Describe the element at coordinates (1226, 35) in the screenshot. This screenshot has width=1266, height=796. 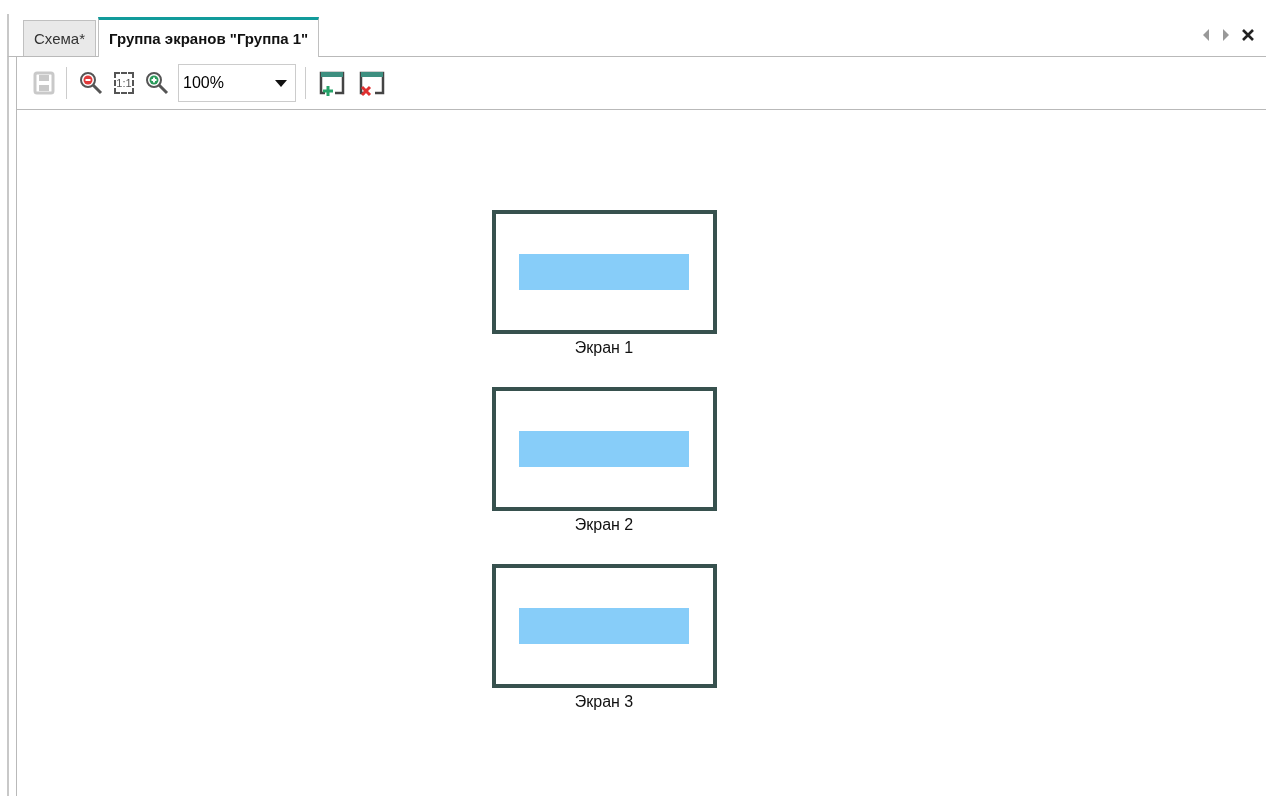
I see `scroll-right-icon` at that location.